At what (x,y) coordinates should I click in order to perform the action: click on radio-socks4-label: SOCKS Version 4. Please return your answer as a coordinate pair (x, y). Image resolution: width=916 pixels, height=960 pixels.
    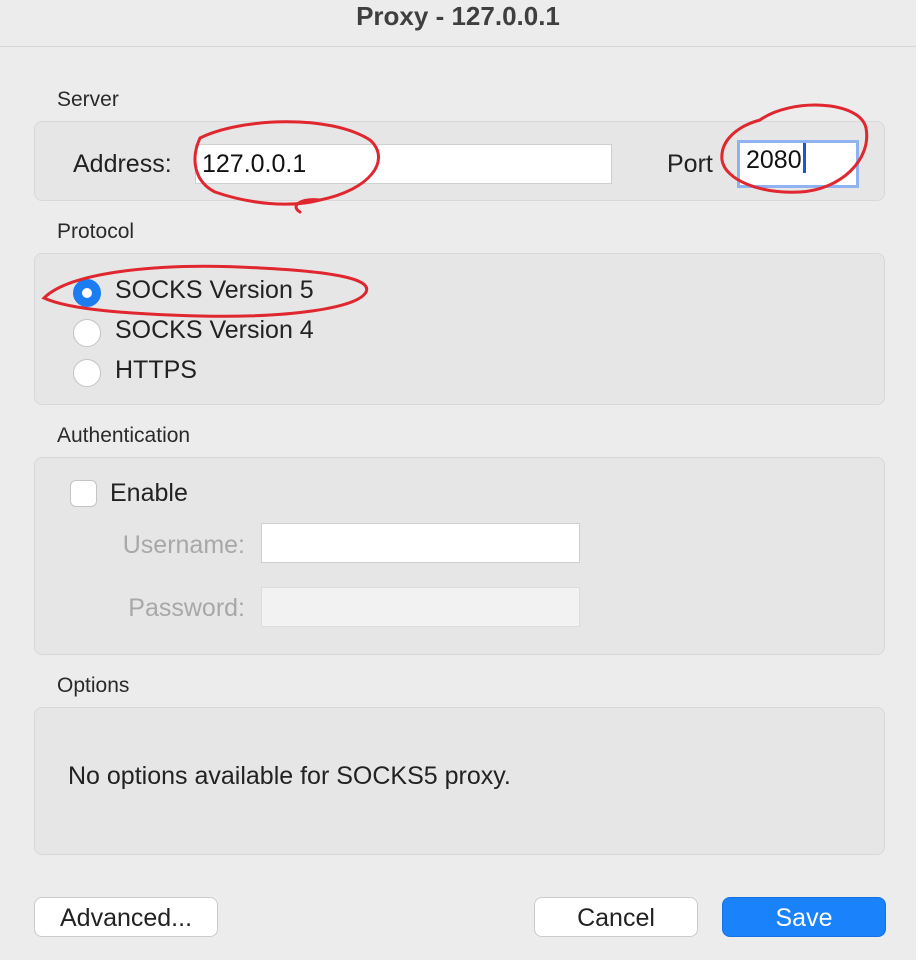
    Looking at the image, I should click on (214, 330).